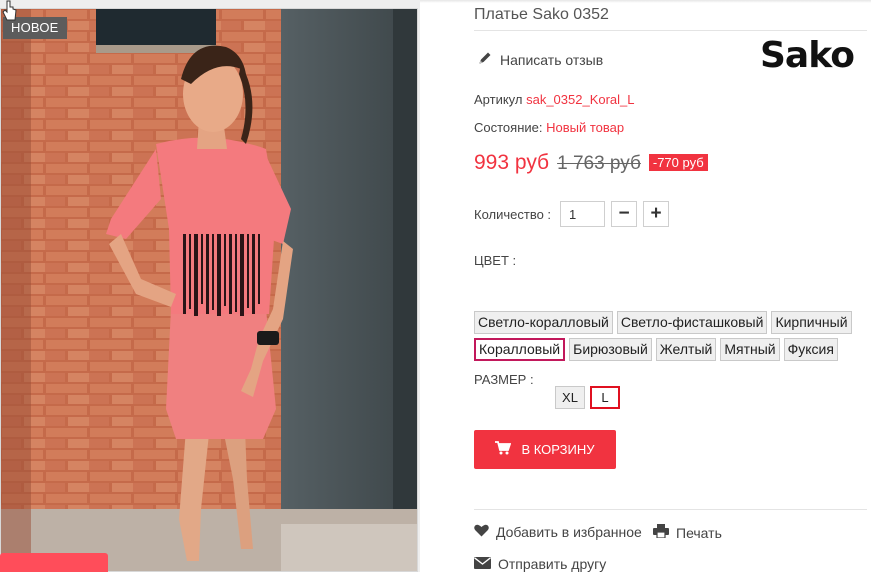  I want to click on print-label: Печать, so click(699, 532).